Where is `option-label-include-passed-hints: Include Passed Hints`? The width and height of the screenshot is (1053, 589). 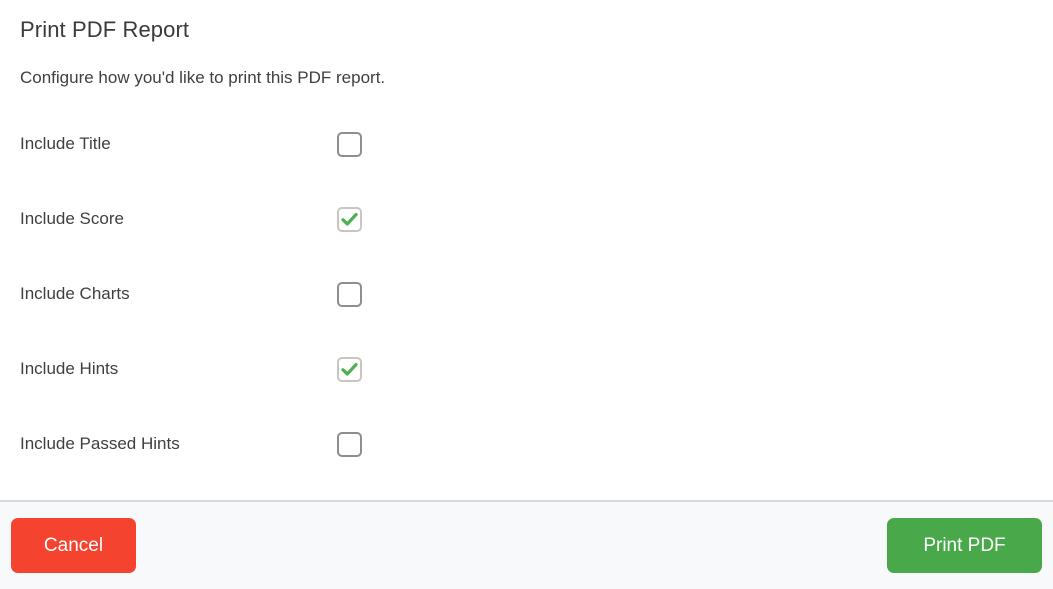 option-label-include-passed-hints: Include Passed Hints is located at coordinates (100, 443).